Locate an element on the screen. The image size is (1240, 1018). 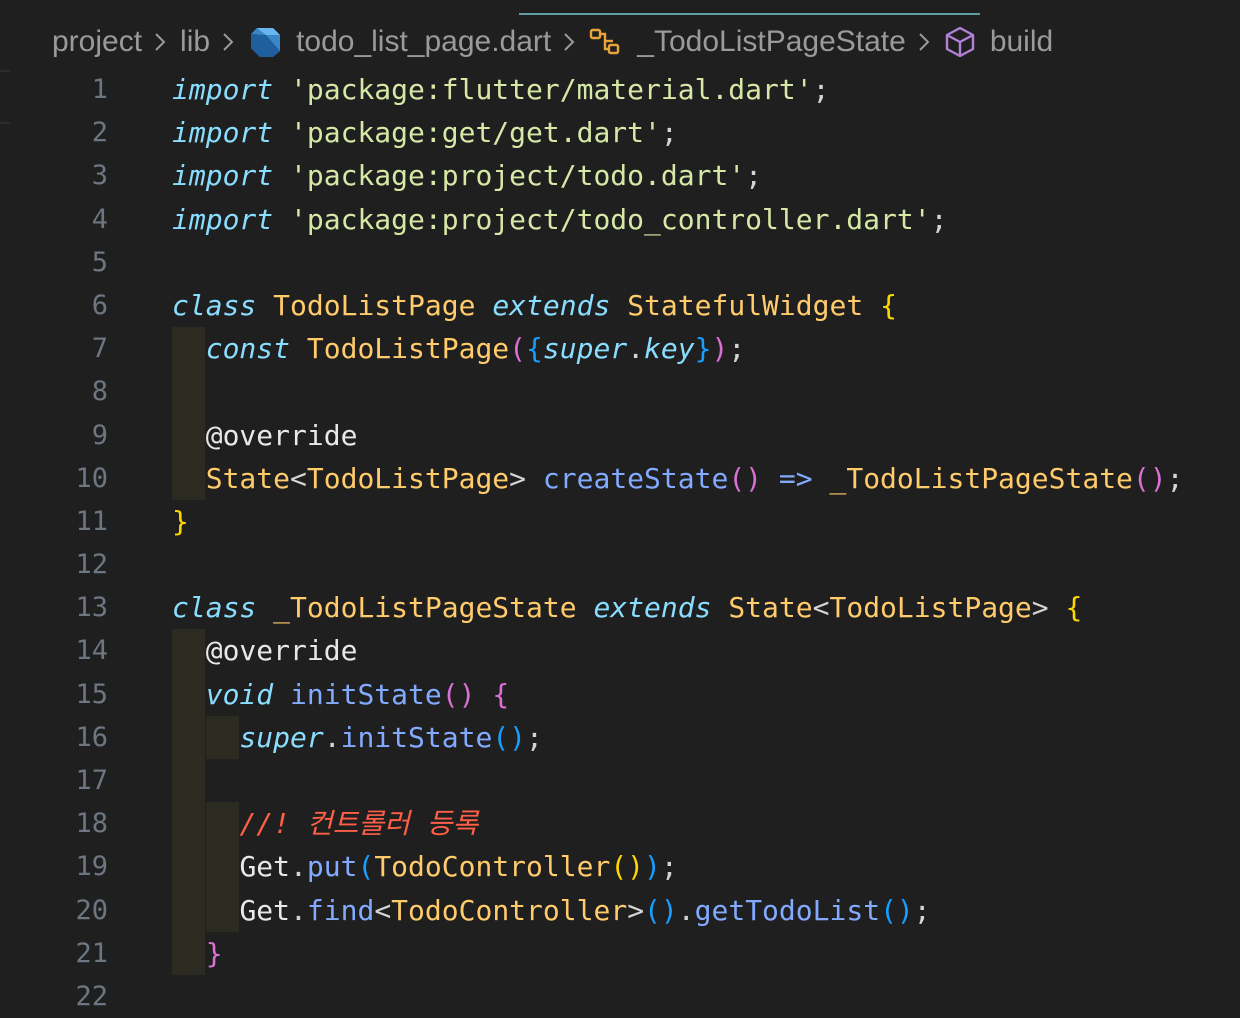
code-text: const TodoListPage({super.key}); is located at coordinates (458, 348).